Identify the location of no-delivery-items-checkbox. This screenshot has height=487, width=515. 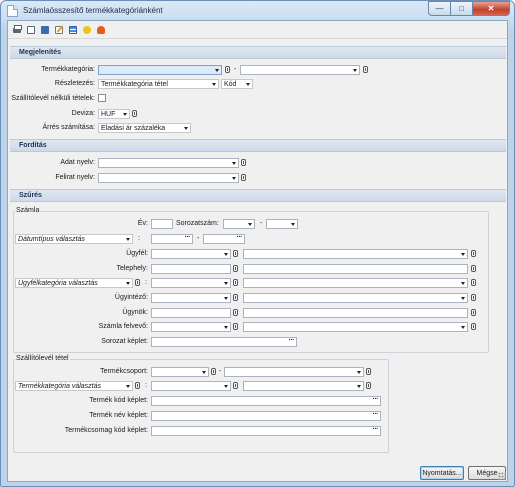
(102, 98).